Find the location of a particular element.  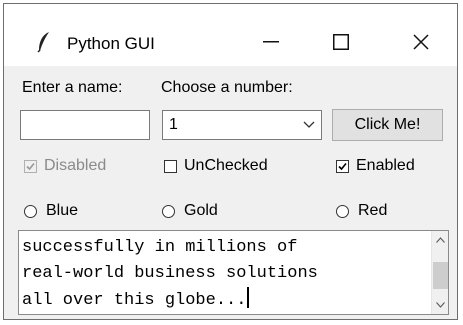

checkbox-unchecked: UnChecked is located at coordinates (216, 166).